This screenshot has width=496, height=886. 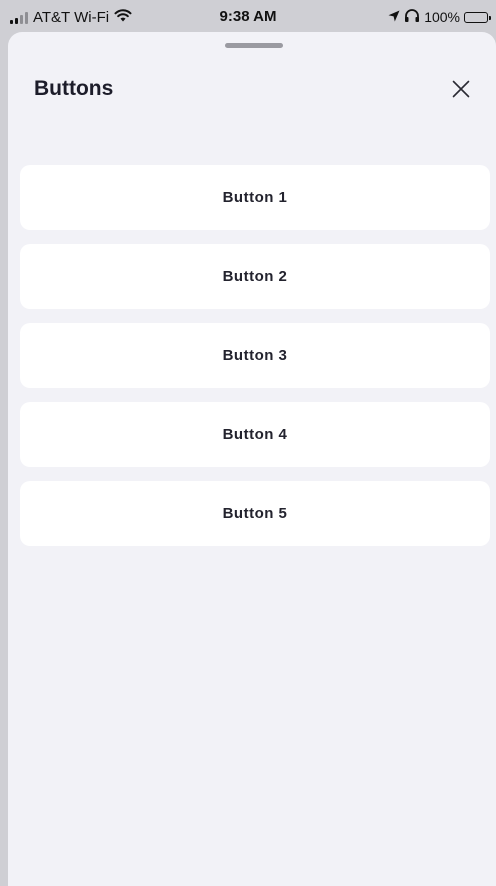 I want to click on sheet-title: Buttons, so click(x=74, y=88).